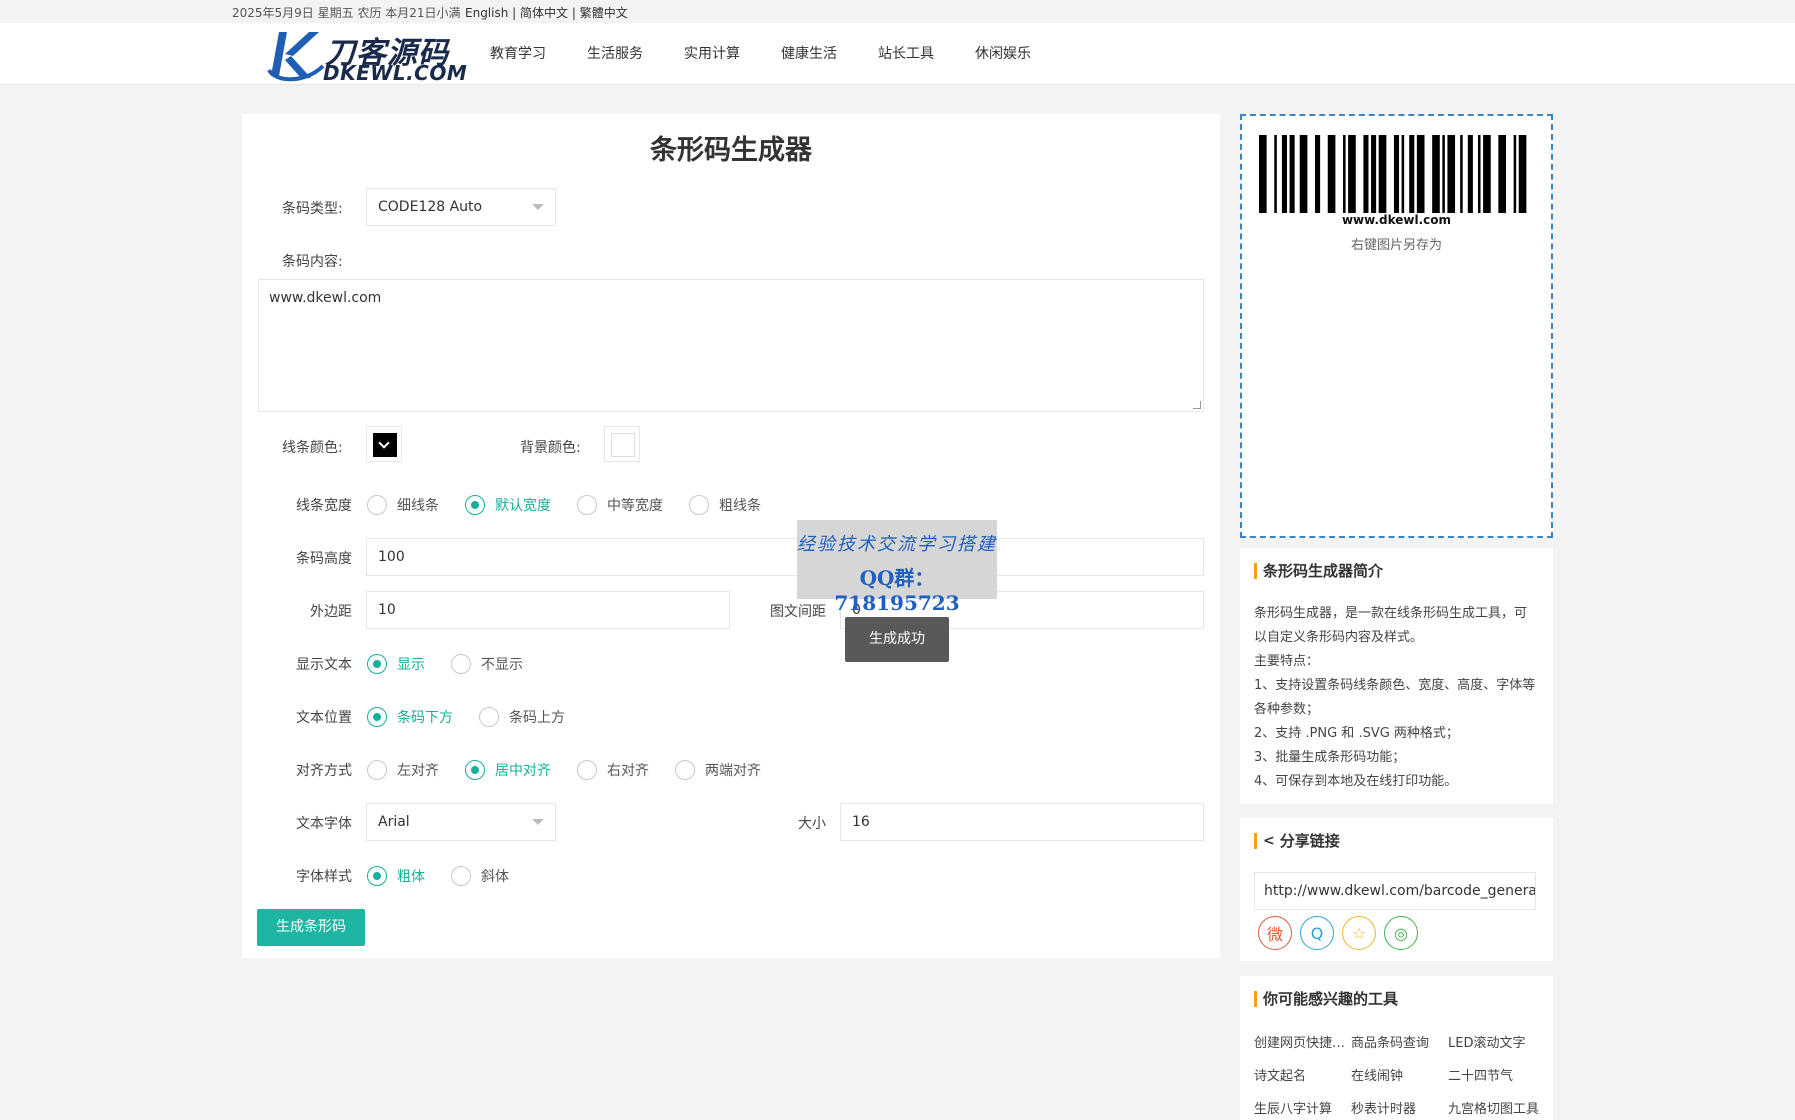 The height and width of the screenshot is (1120, 1795). I want to click on share-title-text: 分享链接, so click(1309, 841).